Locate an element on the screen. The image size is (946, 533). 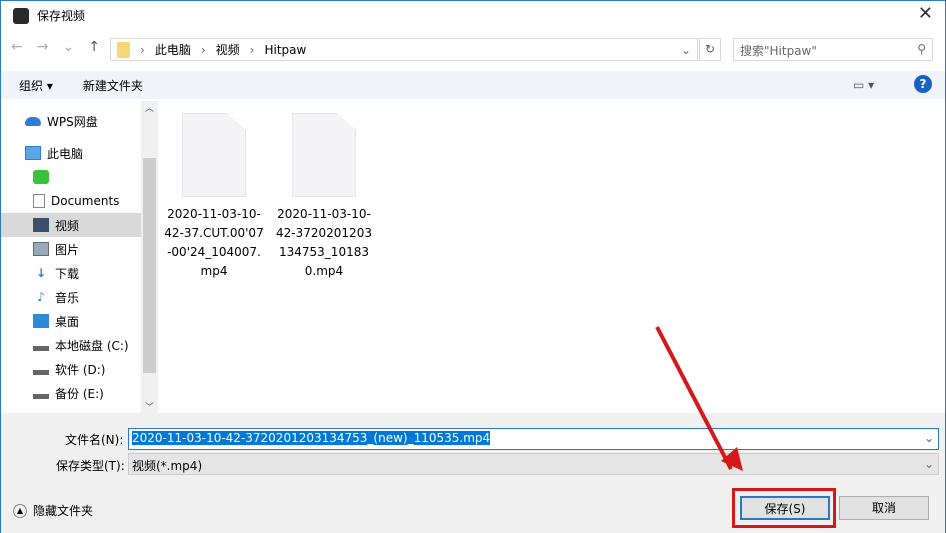
document-icon is located at coordinates (39, 201).